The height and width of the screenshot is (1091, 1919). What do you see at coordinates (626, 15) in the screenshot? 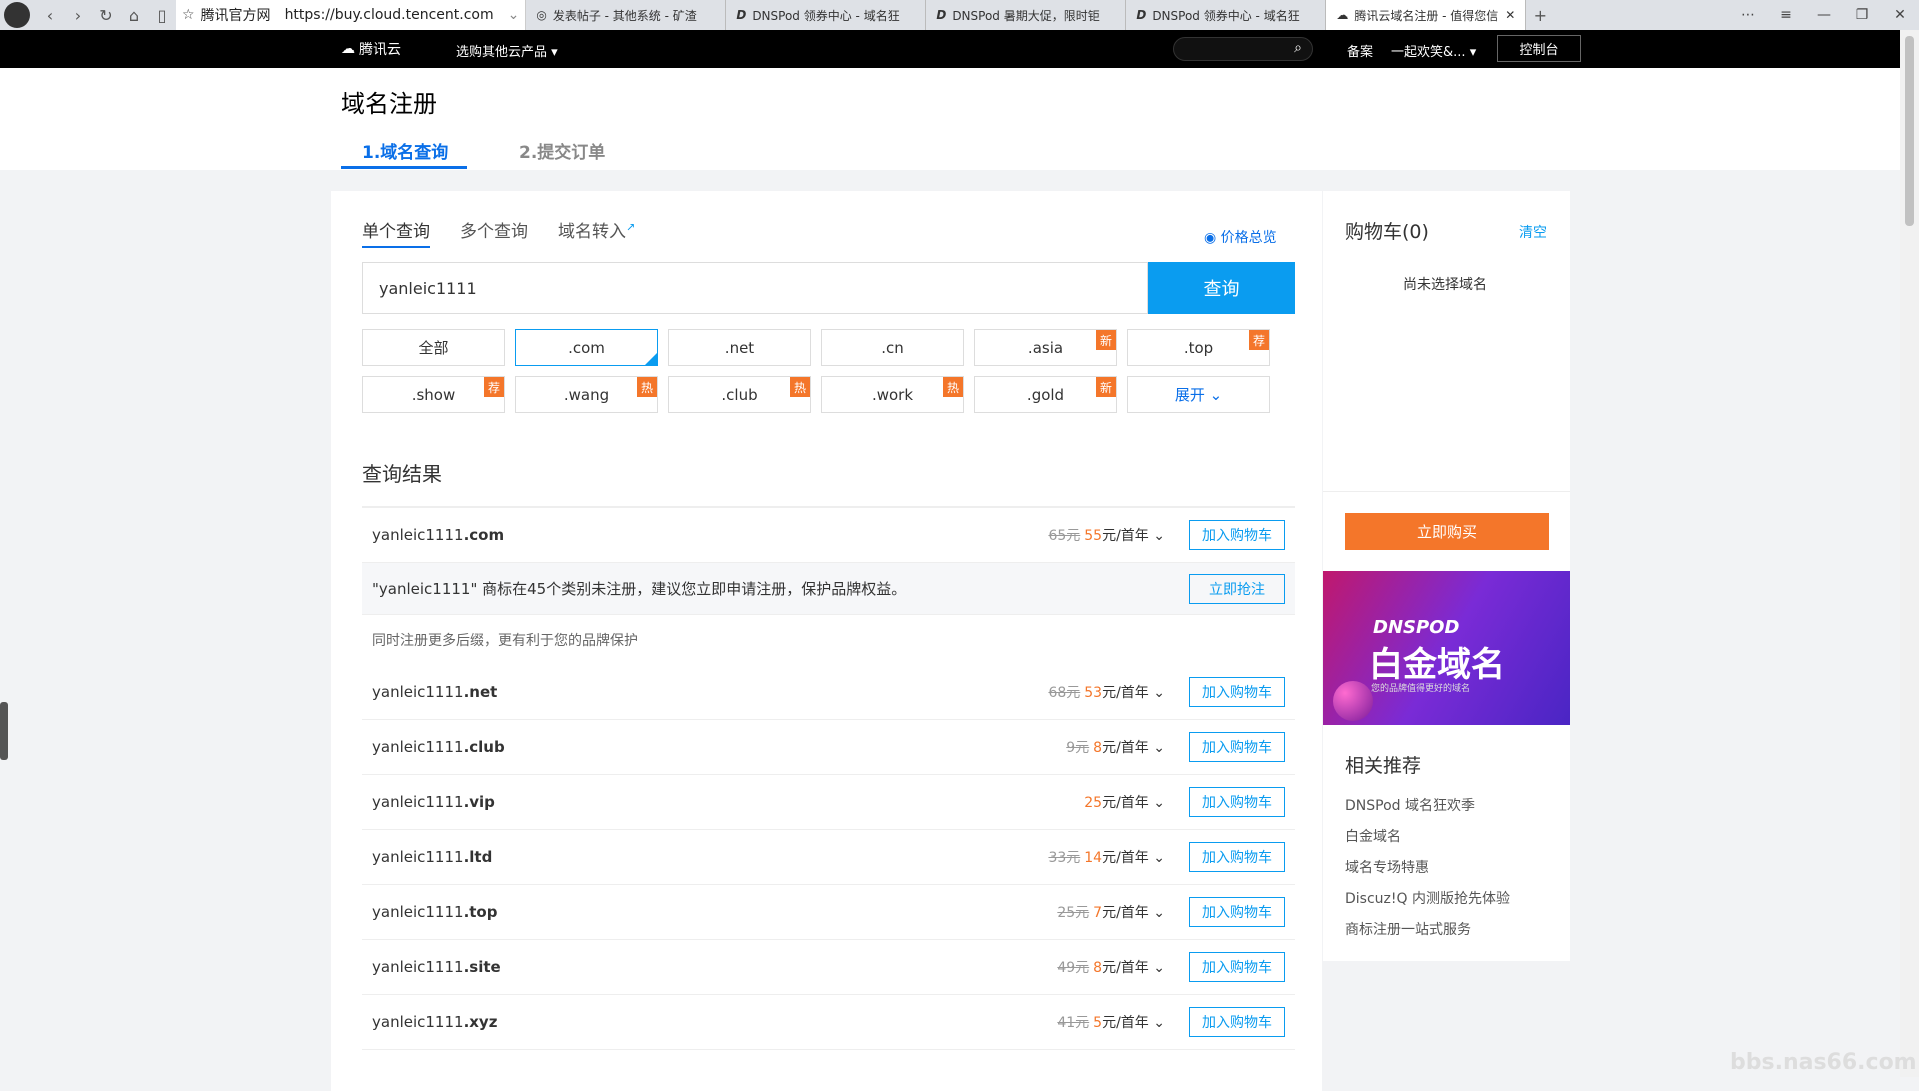
I see `browser-tab: ◎ 发表帖子 - 其他系统 - 矿渣` at bounding box center [626, 15].